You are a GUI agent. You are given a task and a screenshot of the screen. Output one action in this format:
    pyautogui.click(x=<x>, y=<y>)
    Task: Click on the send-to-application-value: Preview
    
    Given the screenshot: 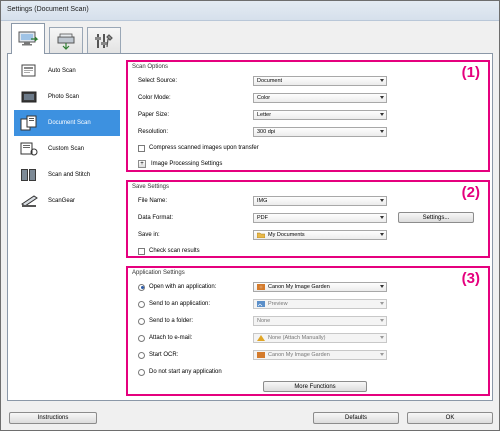 What is the action you would take?
    pyautogui.click(x=278, y=304)
    